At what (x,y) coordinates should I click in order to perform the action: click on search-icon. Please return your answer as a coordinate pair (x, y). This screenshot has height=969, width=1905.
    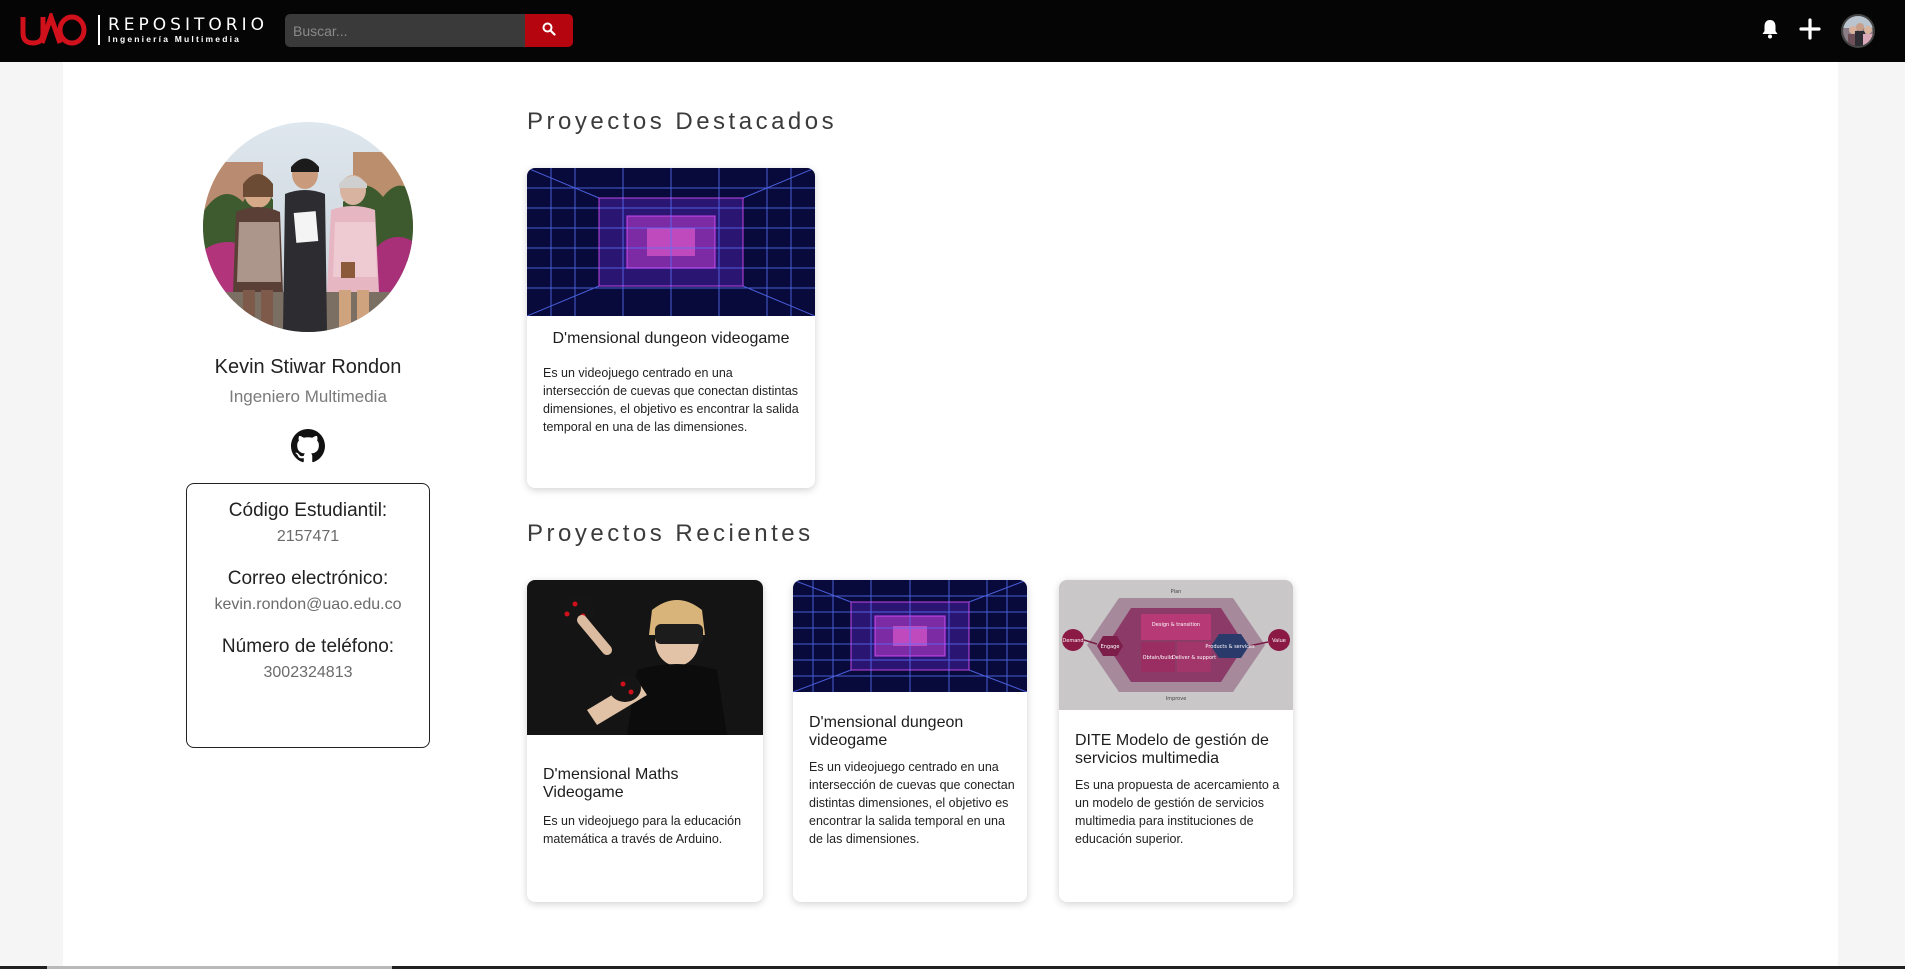
    Looking at the image, I should click on (549, 30).